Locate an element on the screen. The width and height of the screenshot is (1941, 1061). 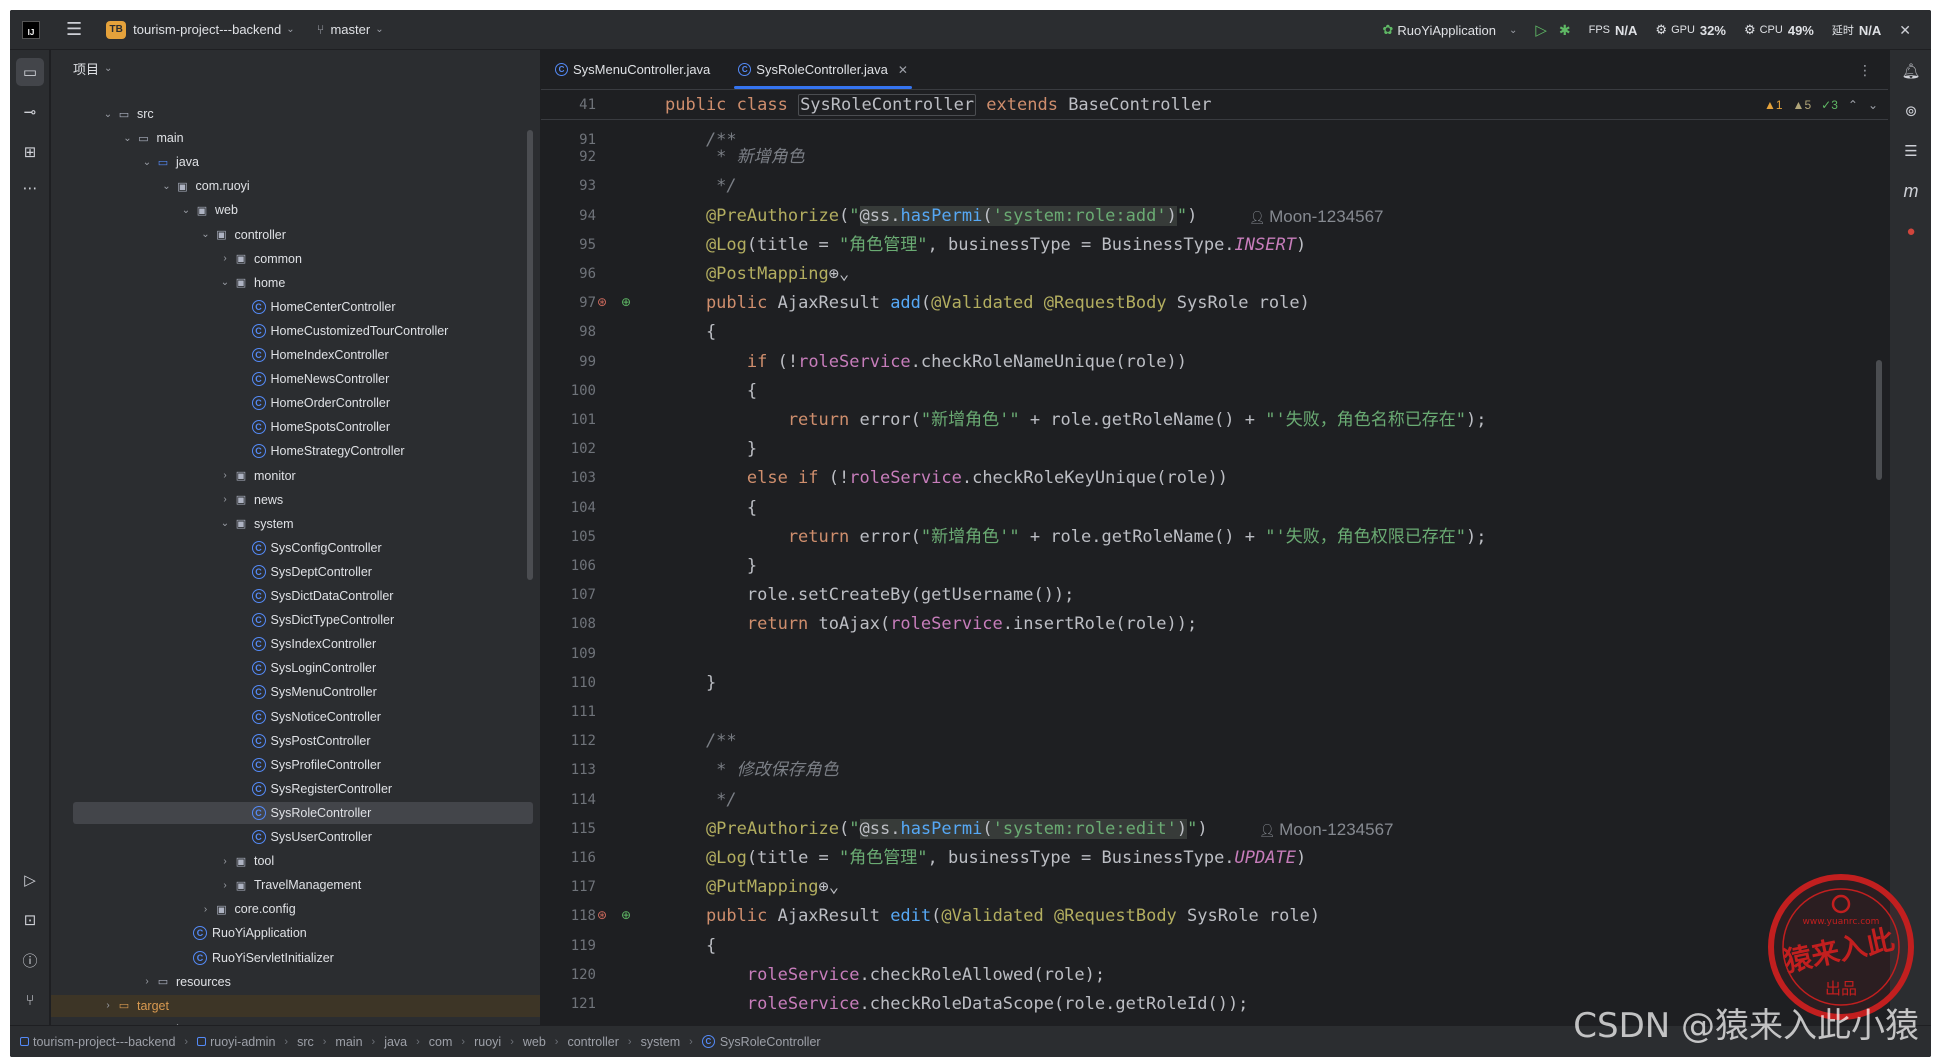
tree-item-class: C SysRoleController is located at coordinates (303, 812).